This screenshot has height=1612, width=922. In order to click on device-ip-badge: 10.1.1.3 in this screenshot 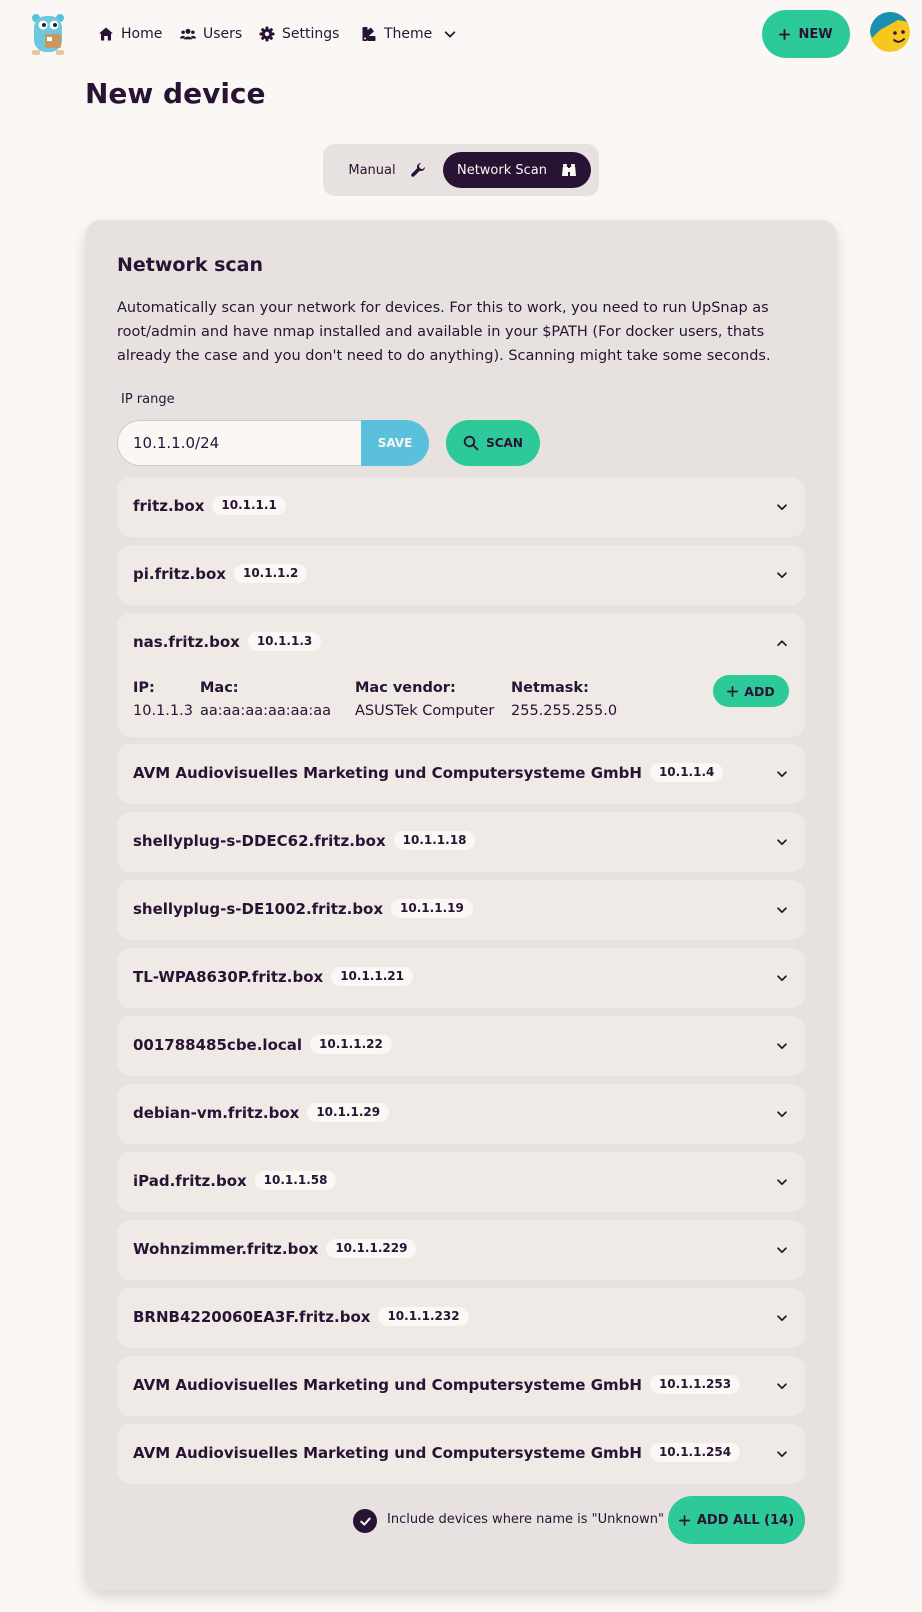, I will do `click(284, 641)`.